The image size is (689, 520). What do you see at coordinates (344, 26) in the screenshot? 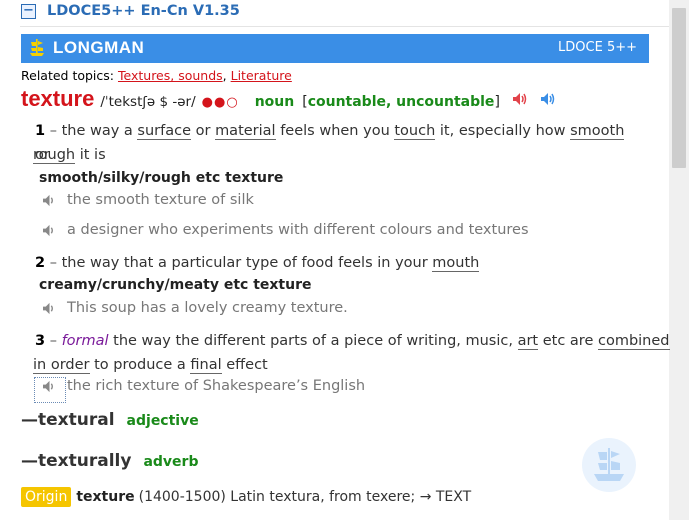
I see `header-divider` at bounding box center [344, 26].